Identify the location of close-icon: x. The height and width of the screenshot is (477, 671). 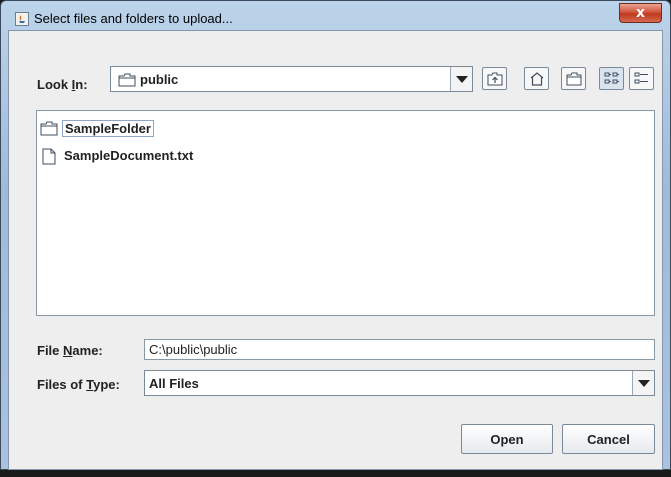
(640, 13).